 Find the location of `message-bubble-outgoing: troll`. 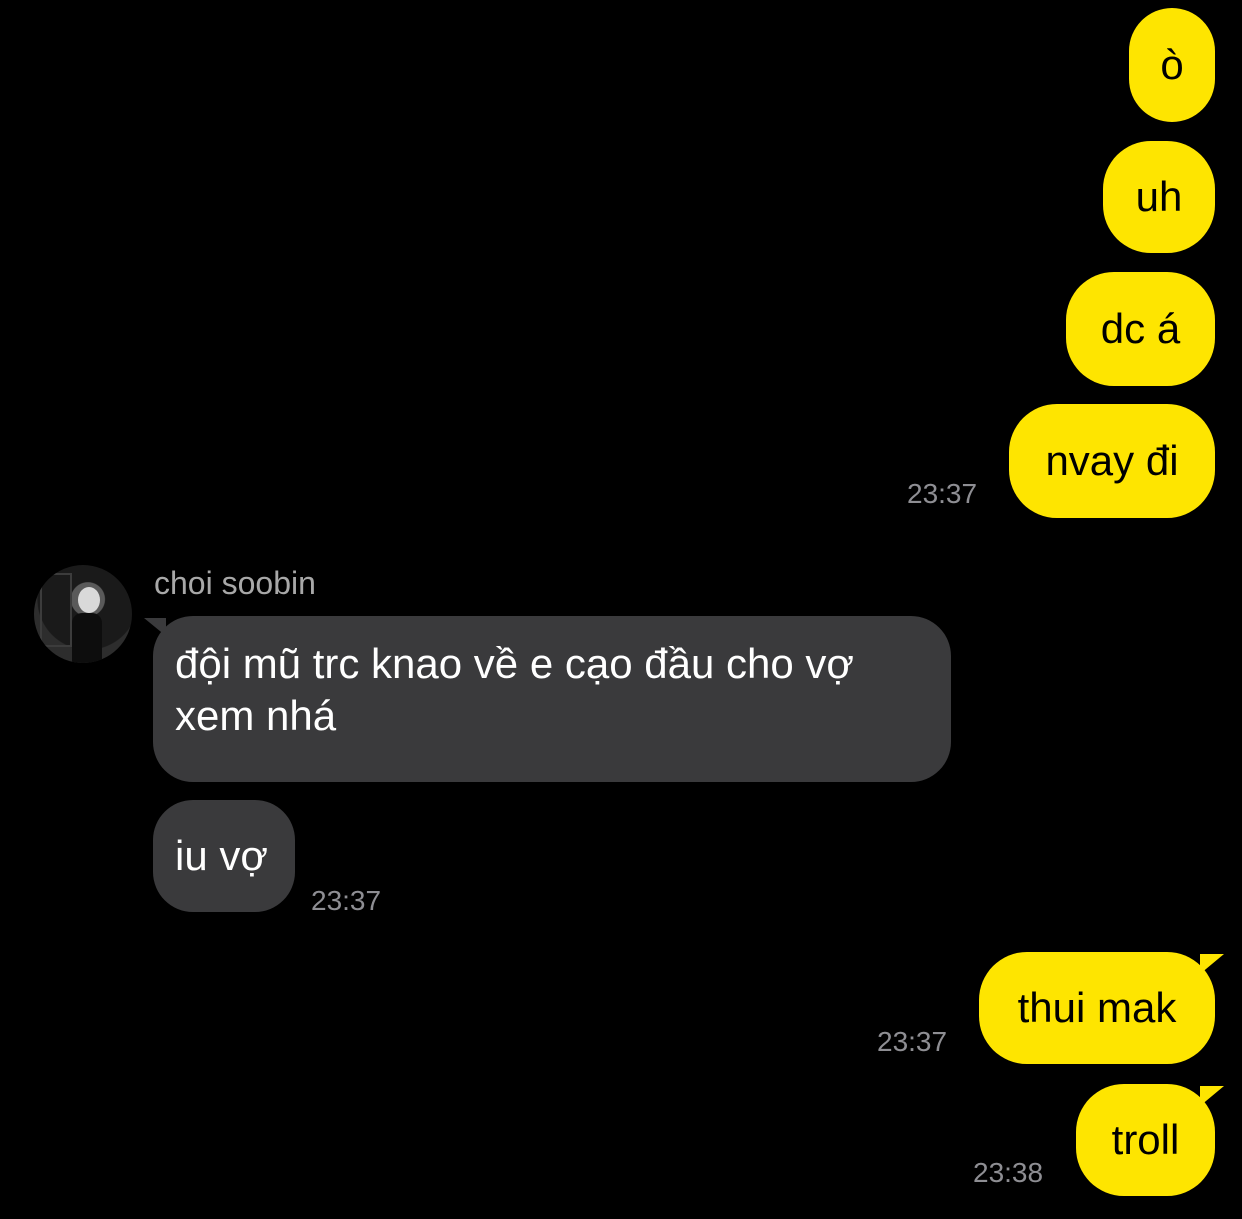

message-bubble-outgoing: troll is located at coordinates (1145, 1140).